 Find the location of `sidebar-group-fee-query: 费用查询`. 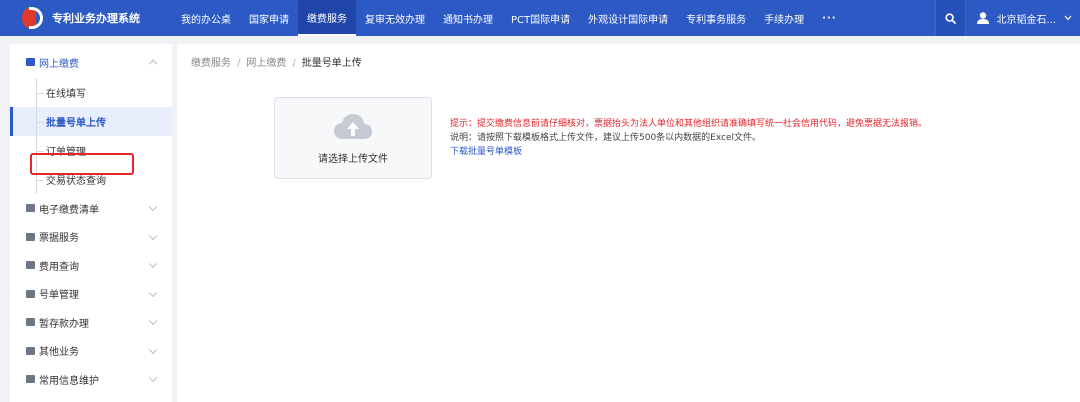

sidebar-group-fee-query: 费用查询 is located at coordinates (91, 265).